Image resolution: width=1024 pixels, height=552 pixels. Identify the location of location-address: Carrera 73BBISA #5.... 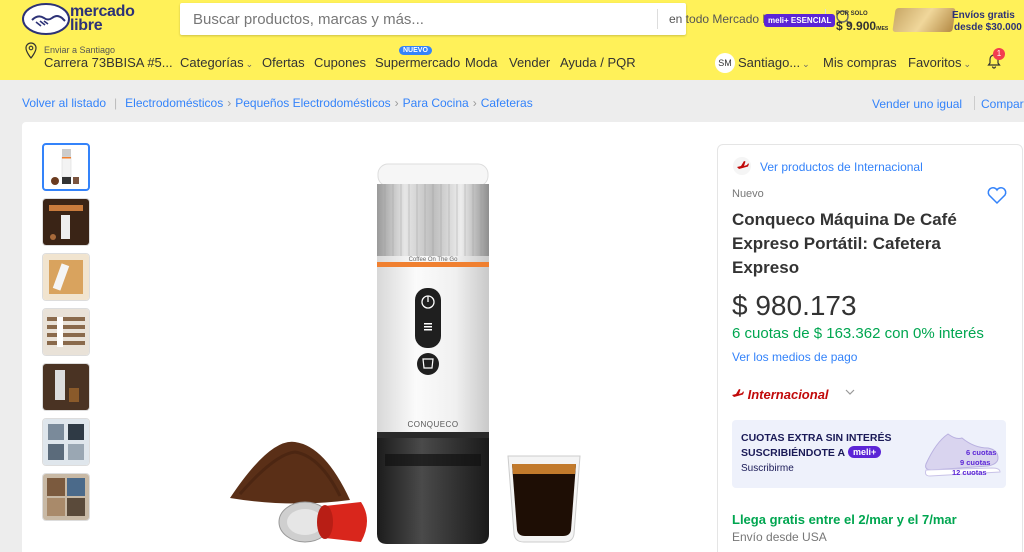
(108, 62).